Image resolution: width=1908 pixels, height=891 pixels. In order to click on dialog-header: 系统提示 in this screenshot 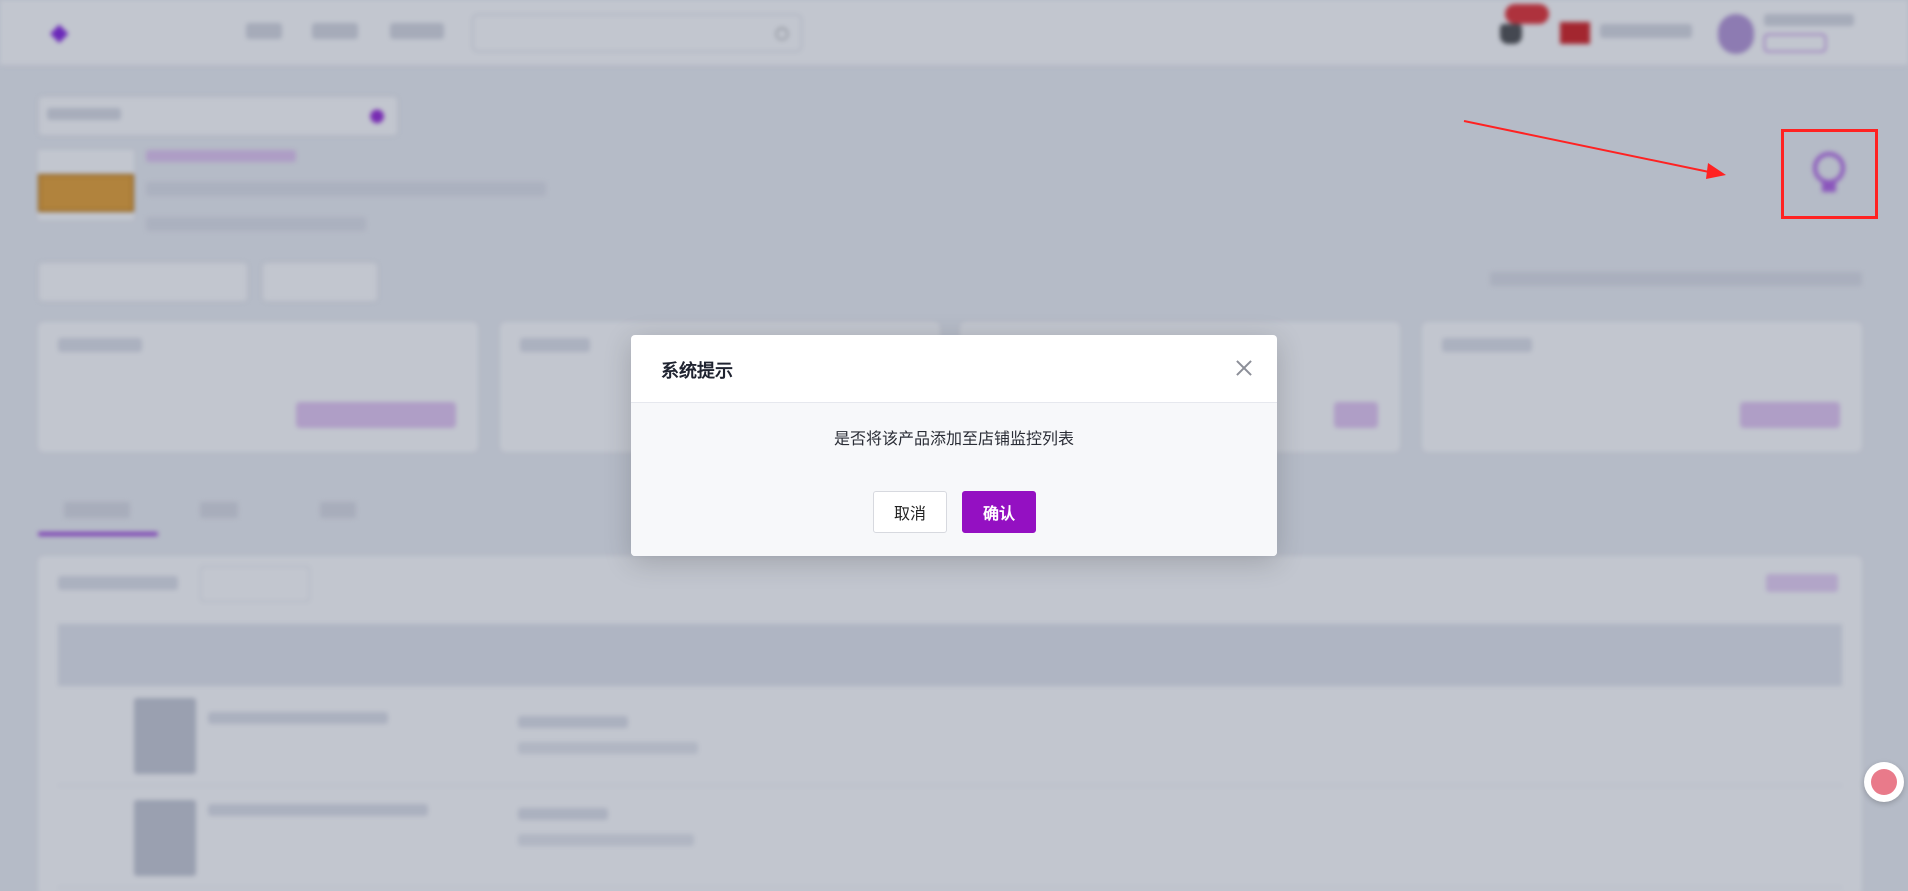, I will do `click(954, 369)`.